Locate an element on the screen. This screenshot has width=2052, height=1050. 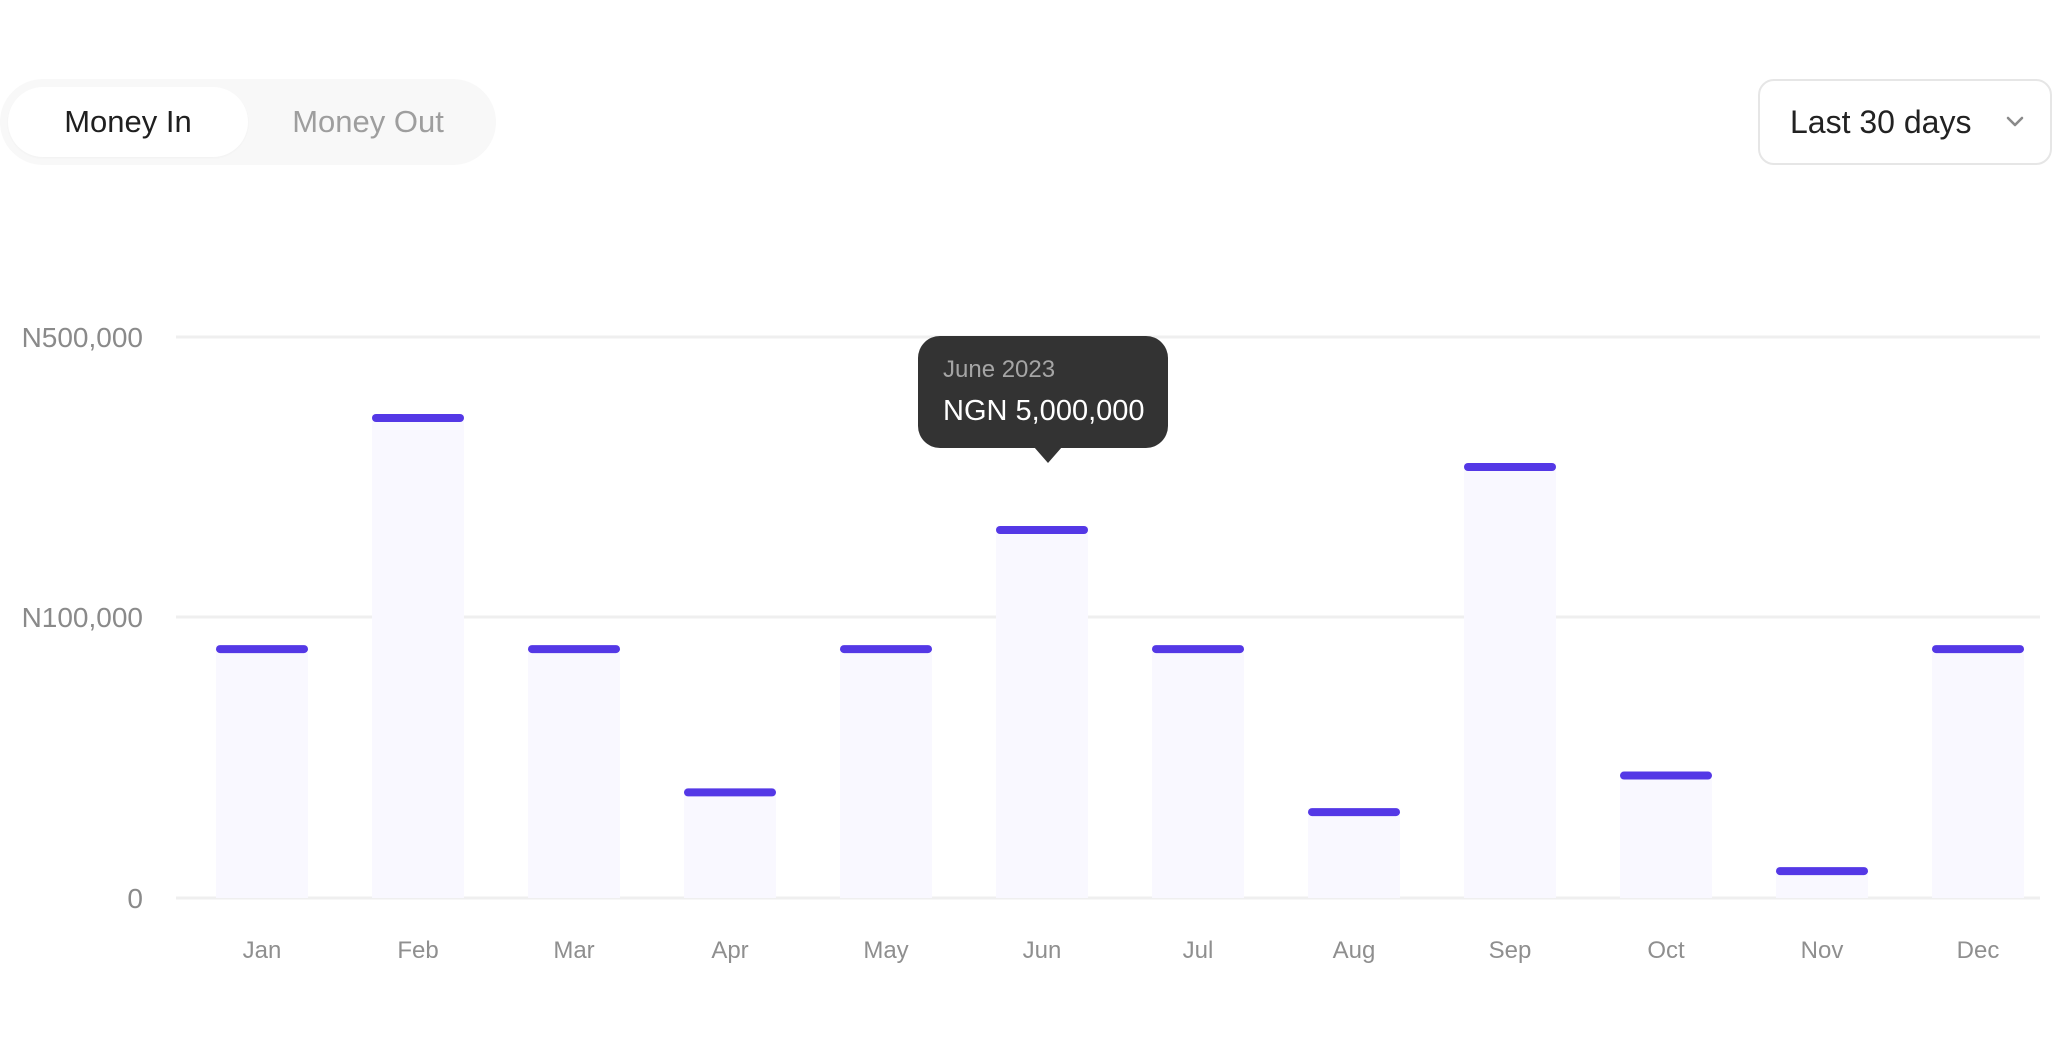
x-tick-label: Jul is located at coordinates (1198, 950).